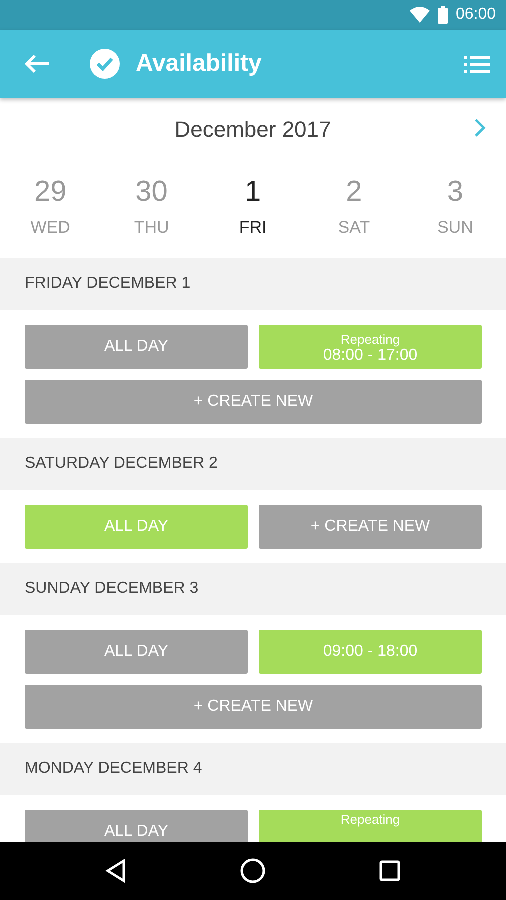 The width and height of the screenshot is (506, 900). What do you see at coordinates (151, 209) in the screenshot?
I see `day-tab: 30 THU` at bounding box center [151, 209].